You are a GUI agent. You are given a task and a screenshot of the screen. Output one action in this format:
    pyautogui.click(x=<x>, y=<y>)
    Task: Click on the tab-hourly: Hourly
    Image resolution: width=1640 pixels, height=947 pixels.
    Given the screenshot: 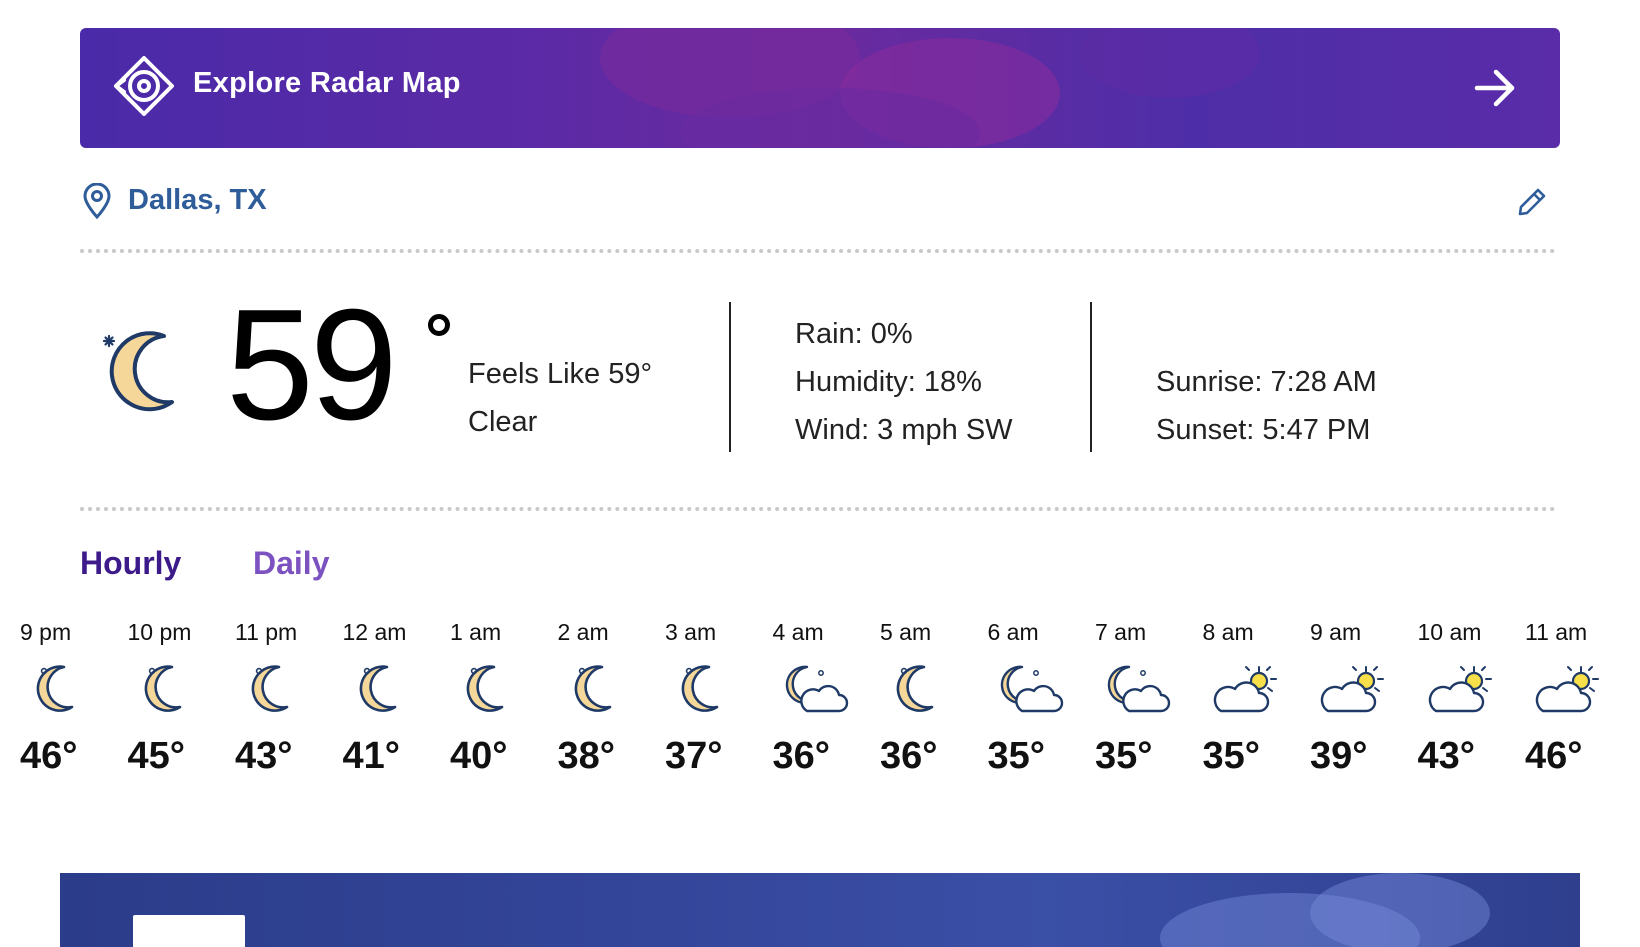 What is the action you would take?
    pyautogui.click(x=130, y=563)
    